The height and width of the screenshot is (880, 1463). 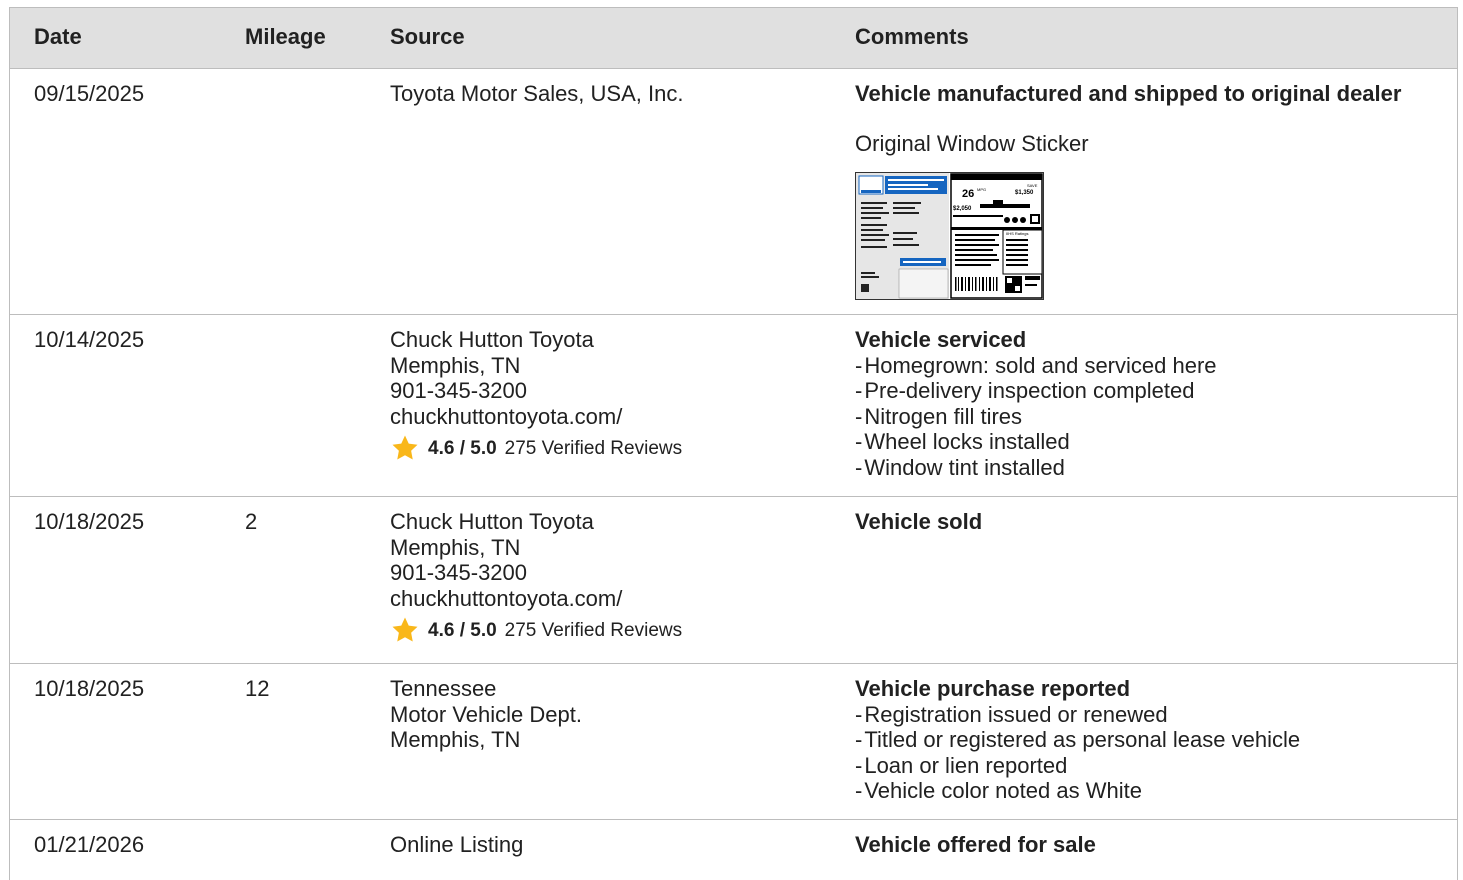 What do you see at coordinates (427, 36) in the screenshot?
I see `header-source: Source` at bounding box center [427, 36].